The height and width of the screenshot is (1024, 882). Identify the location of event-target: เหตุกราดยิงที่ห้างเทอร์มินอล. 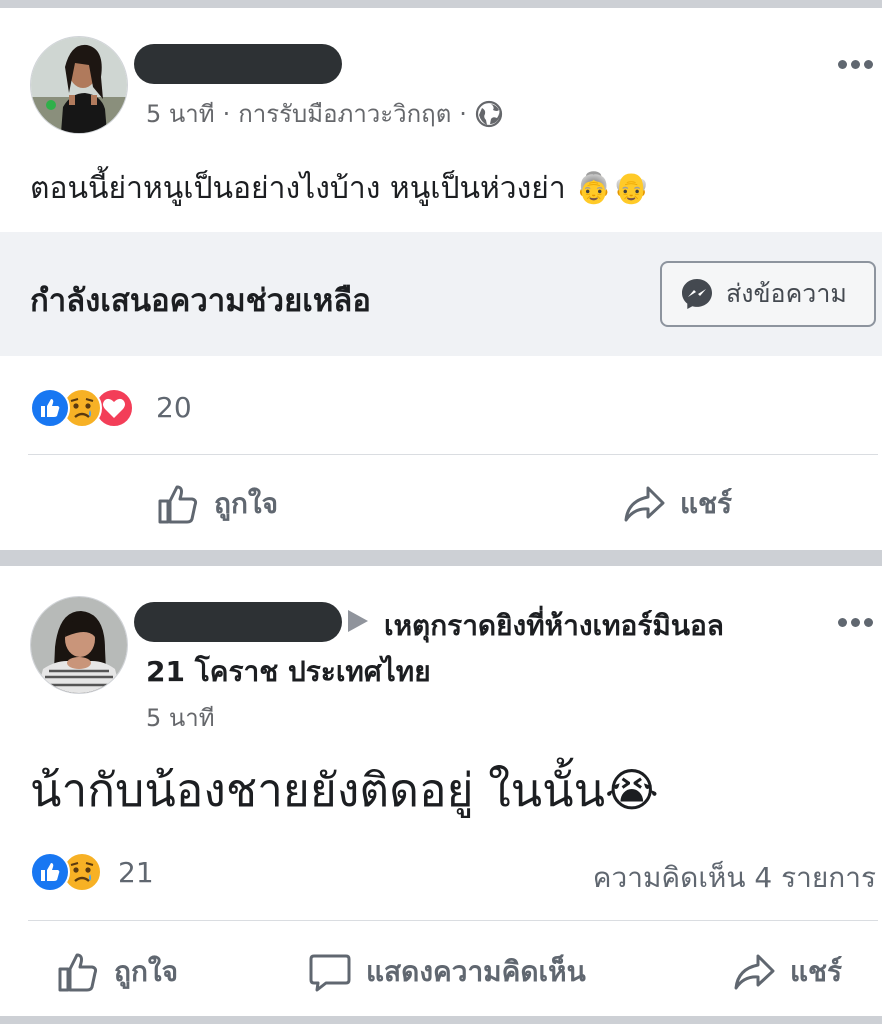
(554, 626).